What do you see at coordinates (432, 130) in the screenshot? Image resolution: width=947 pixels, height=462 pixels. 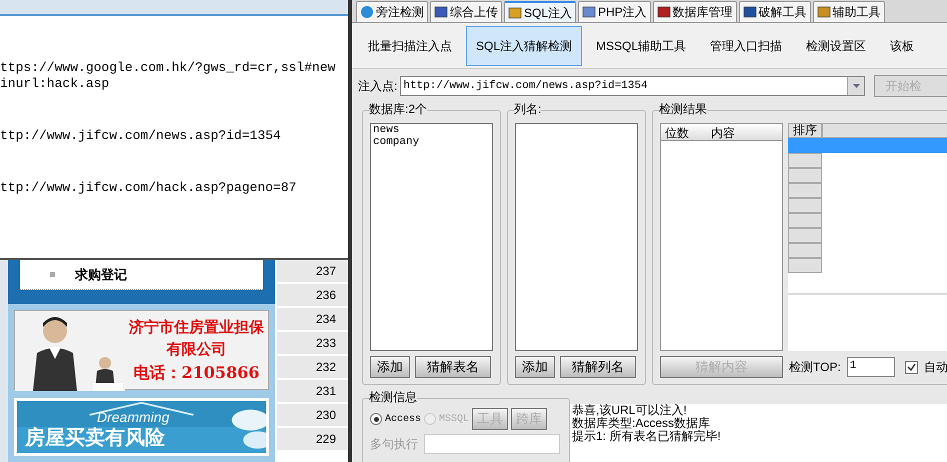 I see `list-item: news` at bounding box center [432, 130].